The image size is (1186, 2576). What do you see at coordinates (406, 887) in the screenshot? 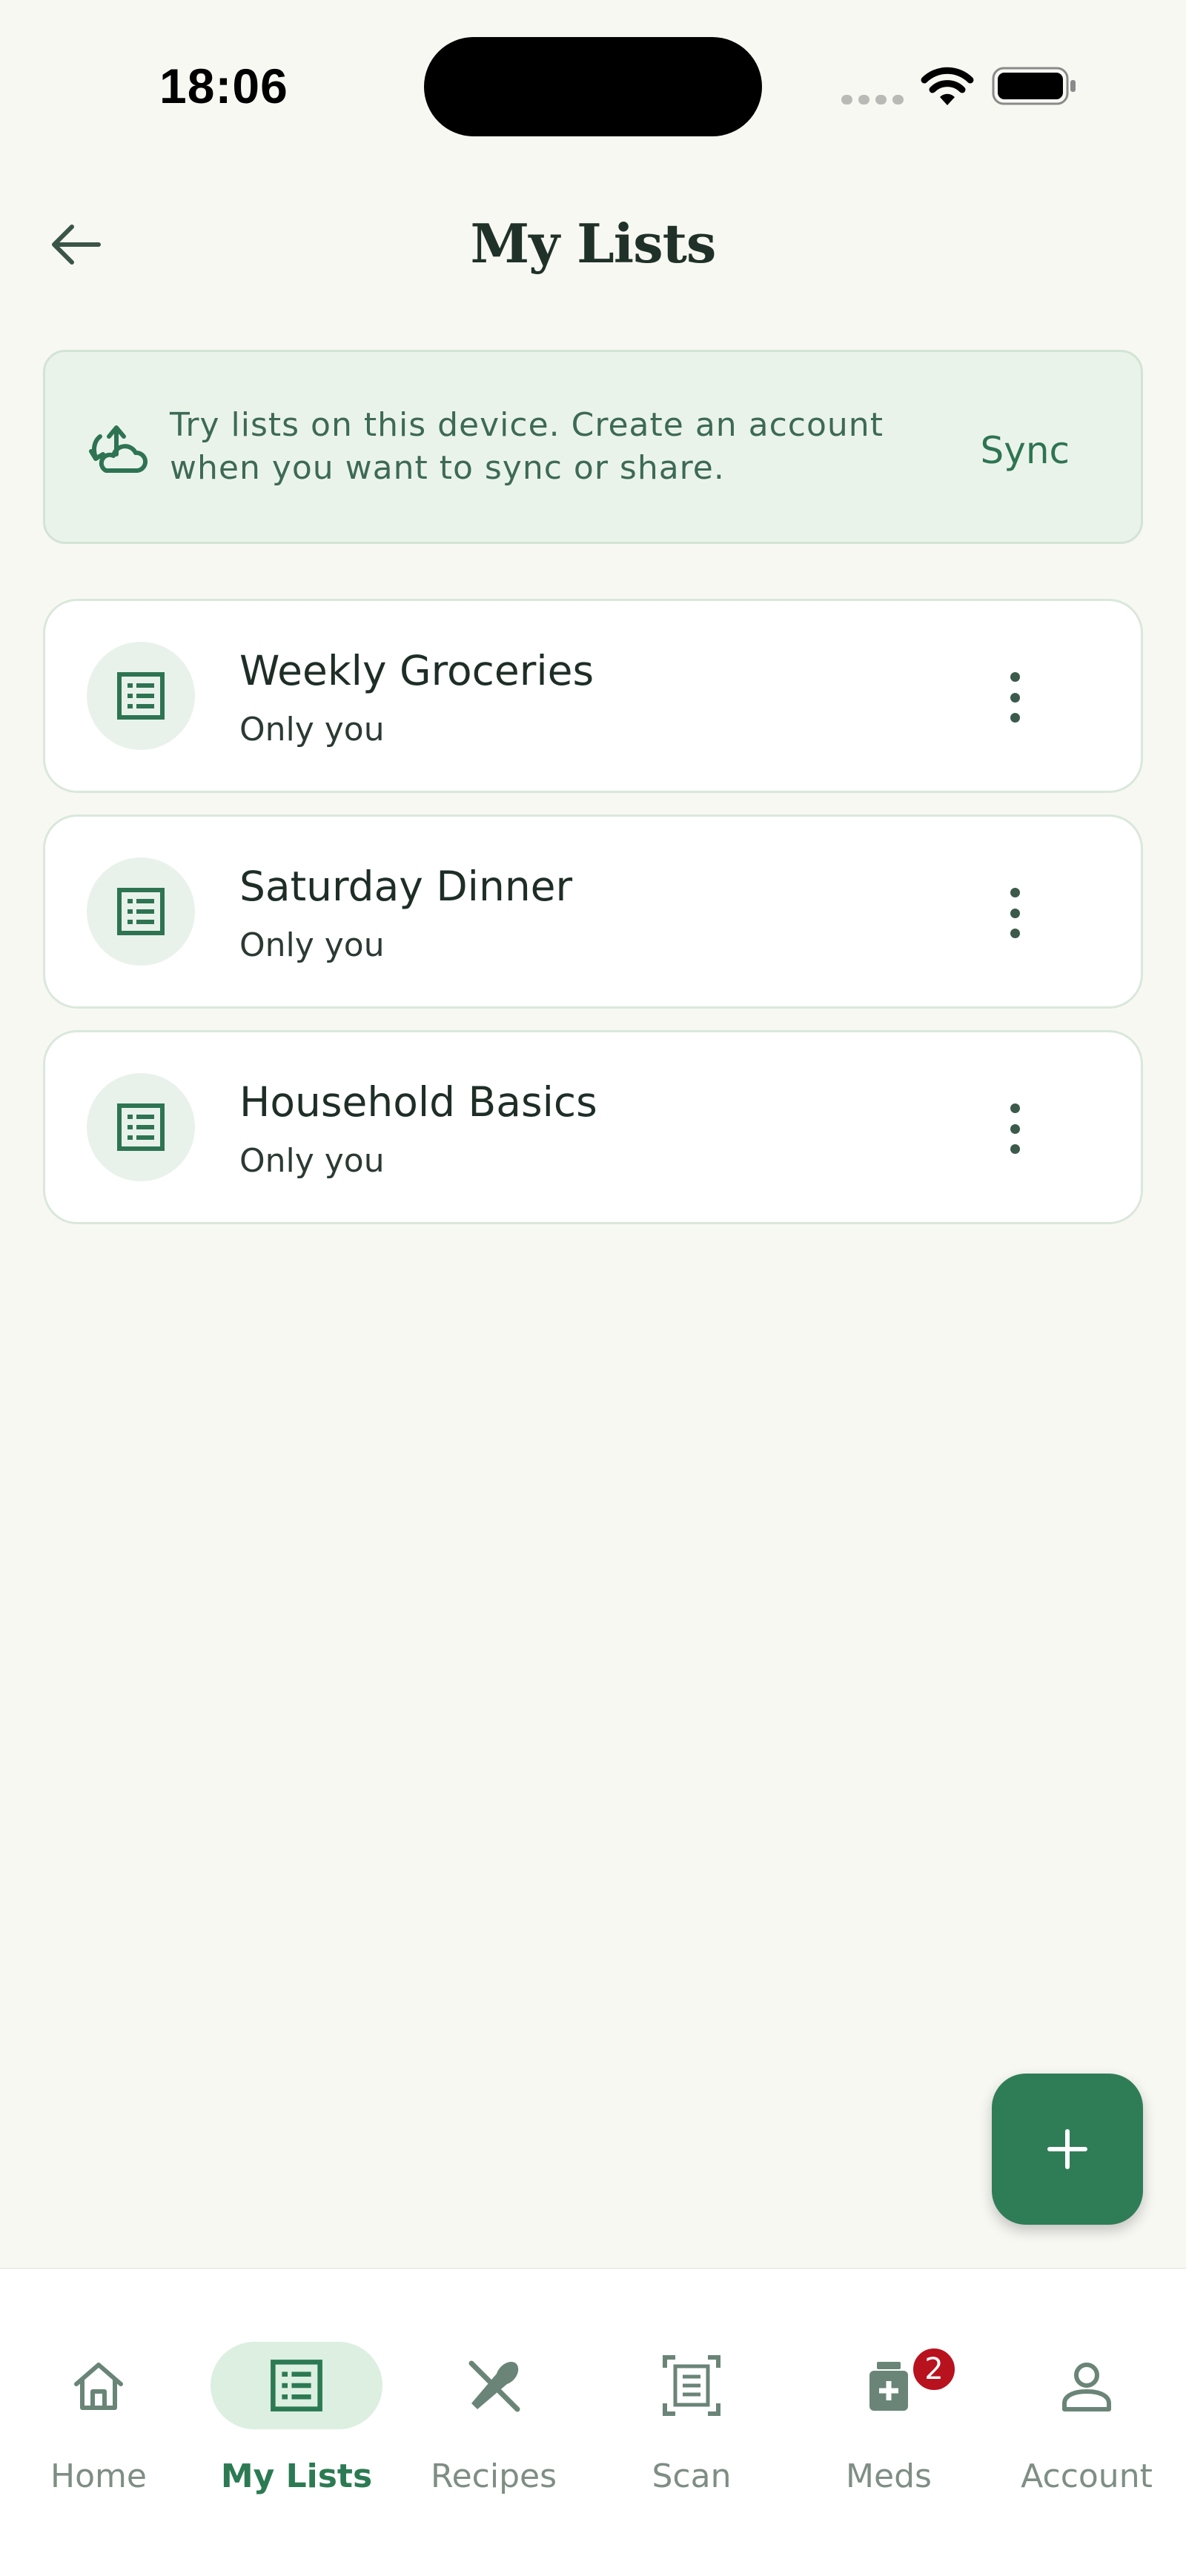
I see `list-title: Saturday Dinner` at bounding box center [406, 887].